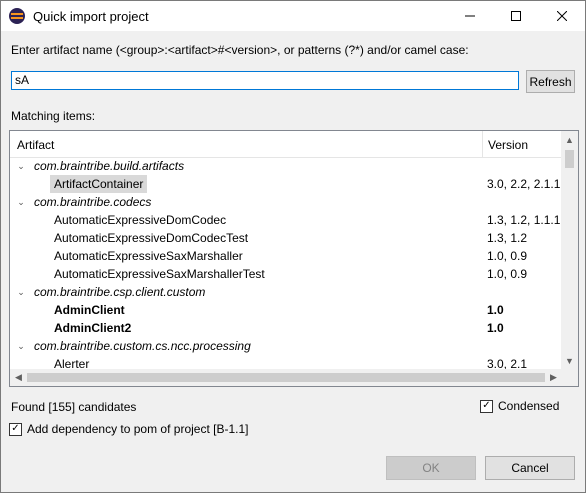 The width and height of the screenshot is (586, 493). What do you see at coordinates (93, 202) in the screenshot?
I see `group-name: com.braintribe.codecs` at bounding box center [93, 202].